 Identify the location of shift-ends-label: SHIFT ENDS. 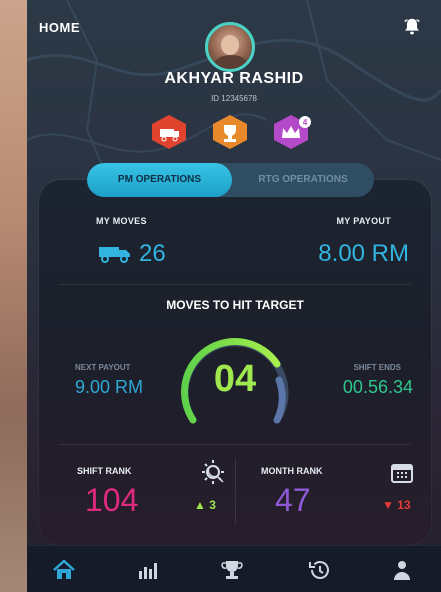
(377, 367).